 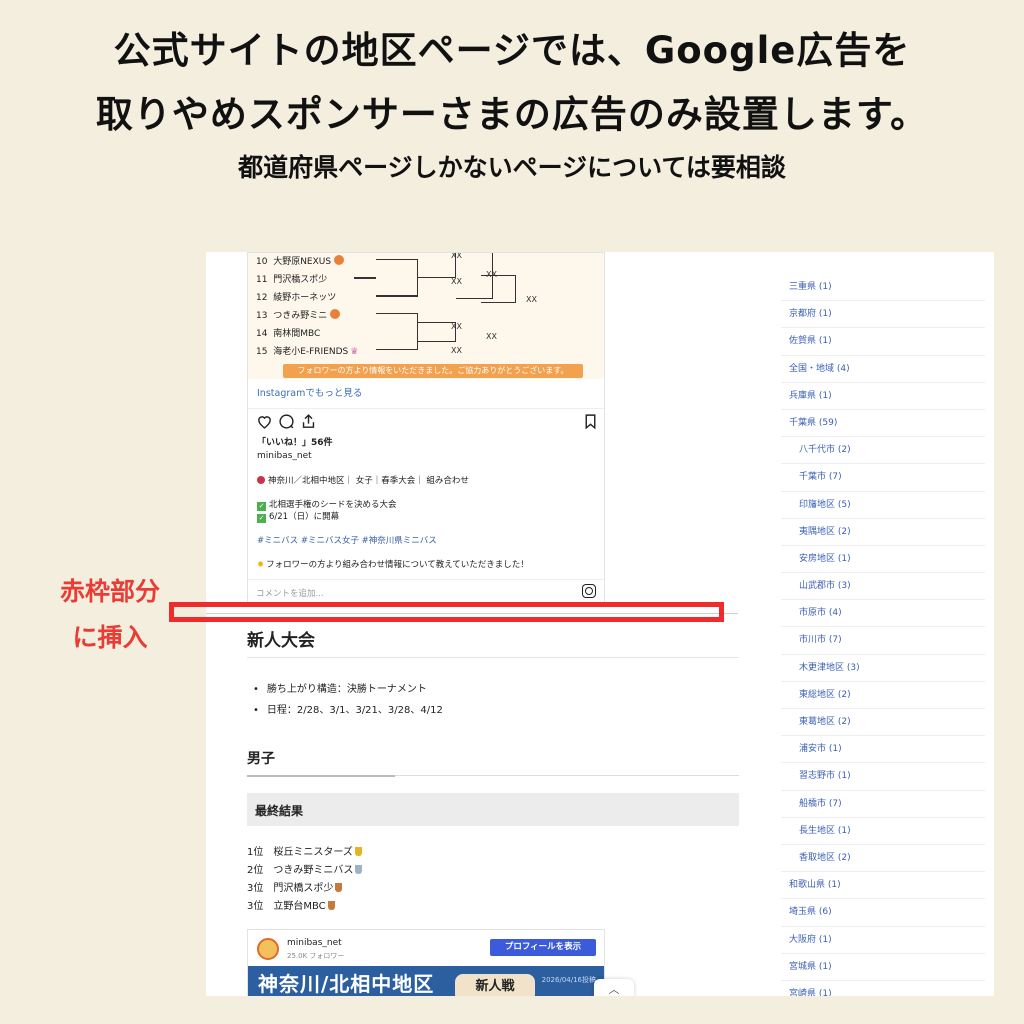 I want to click on bracket-team-14: 14 南林間MBC, so click(x=288, y=334).